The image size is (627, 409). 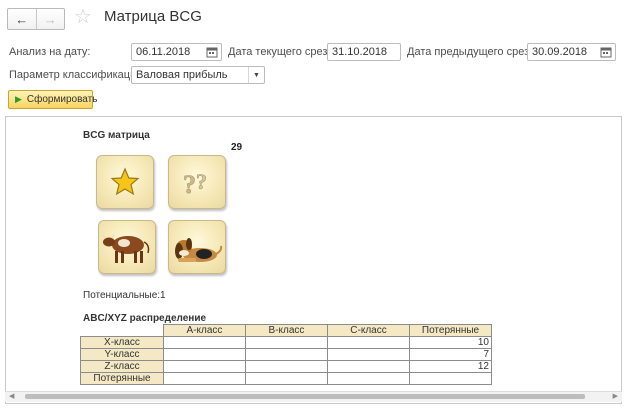 I want to click on abc-title: ABC/XYZ распределение, so click(x=145, y=318).